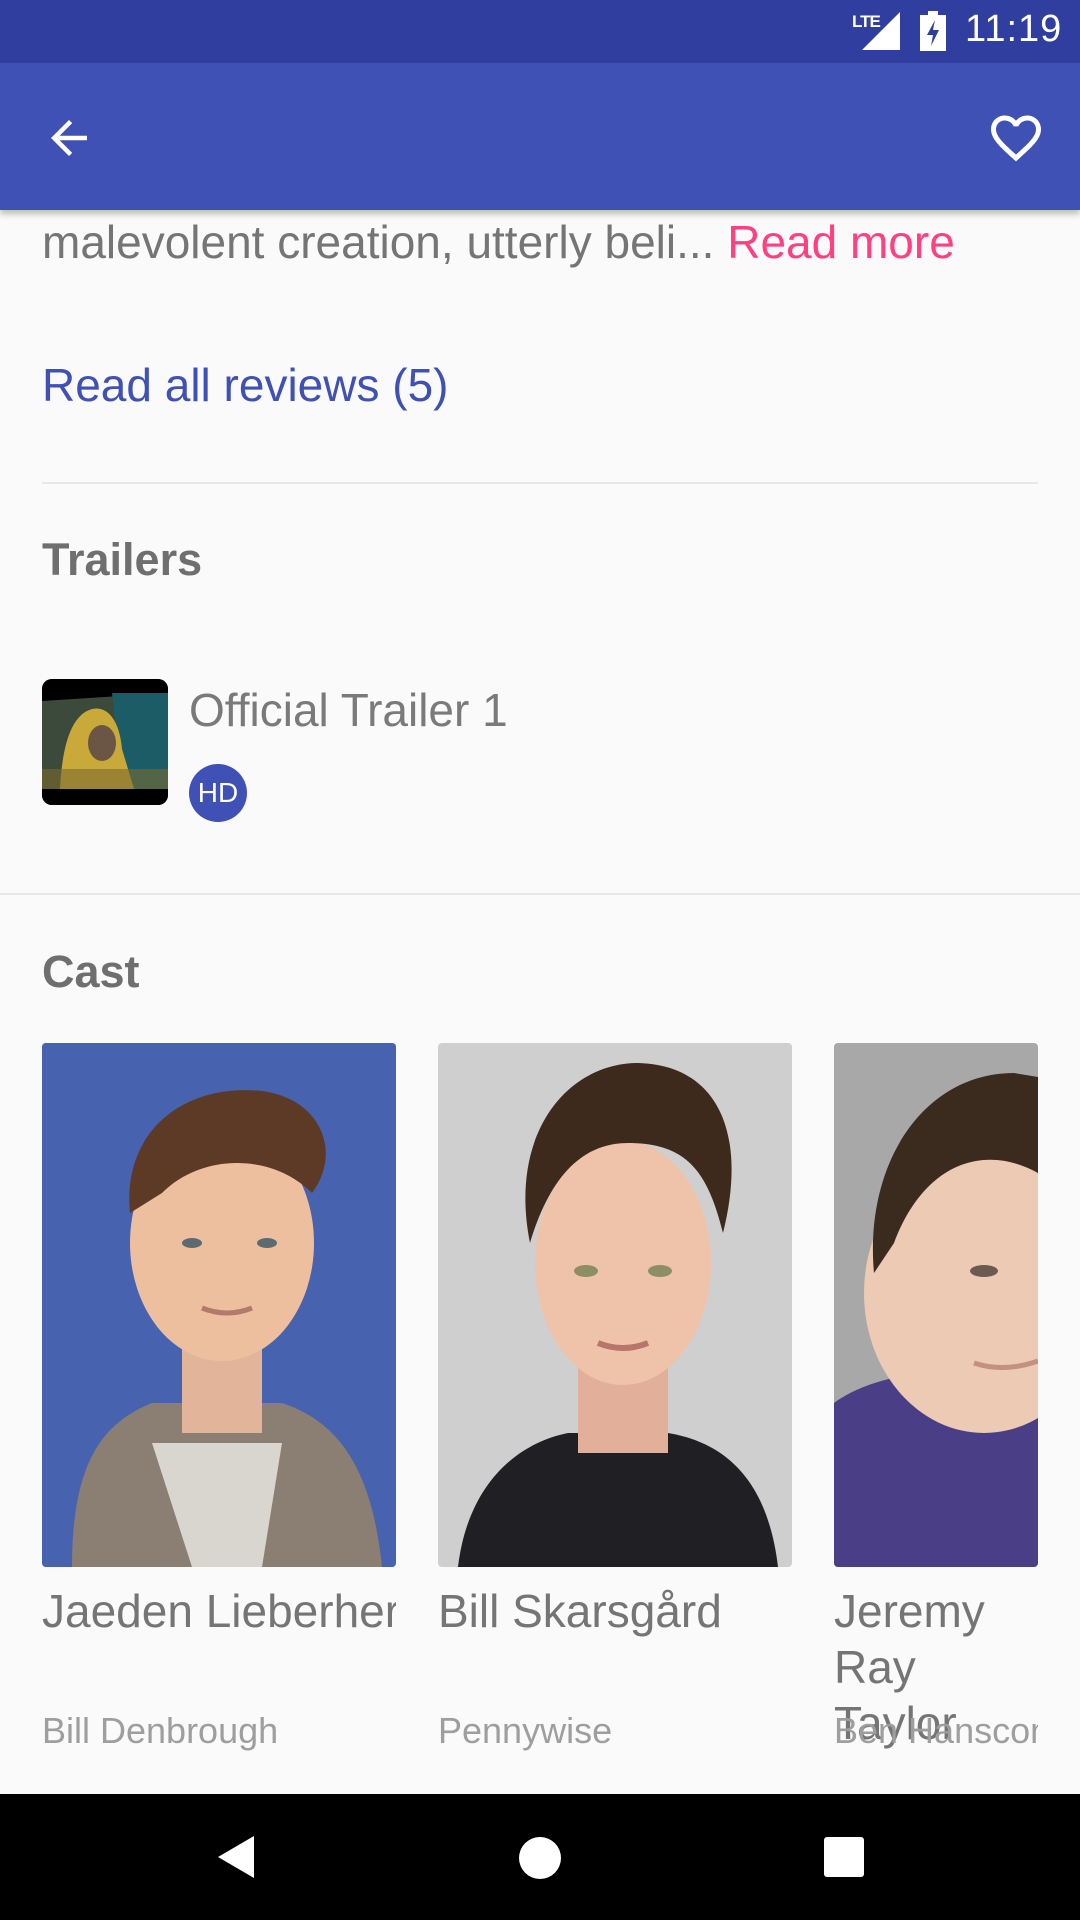 The image size is (1080, 1920). Describe the element at coordinates (69, 138) in the screenshot. I see `arrow-left-icon` at that location.